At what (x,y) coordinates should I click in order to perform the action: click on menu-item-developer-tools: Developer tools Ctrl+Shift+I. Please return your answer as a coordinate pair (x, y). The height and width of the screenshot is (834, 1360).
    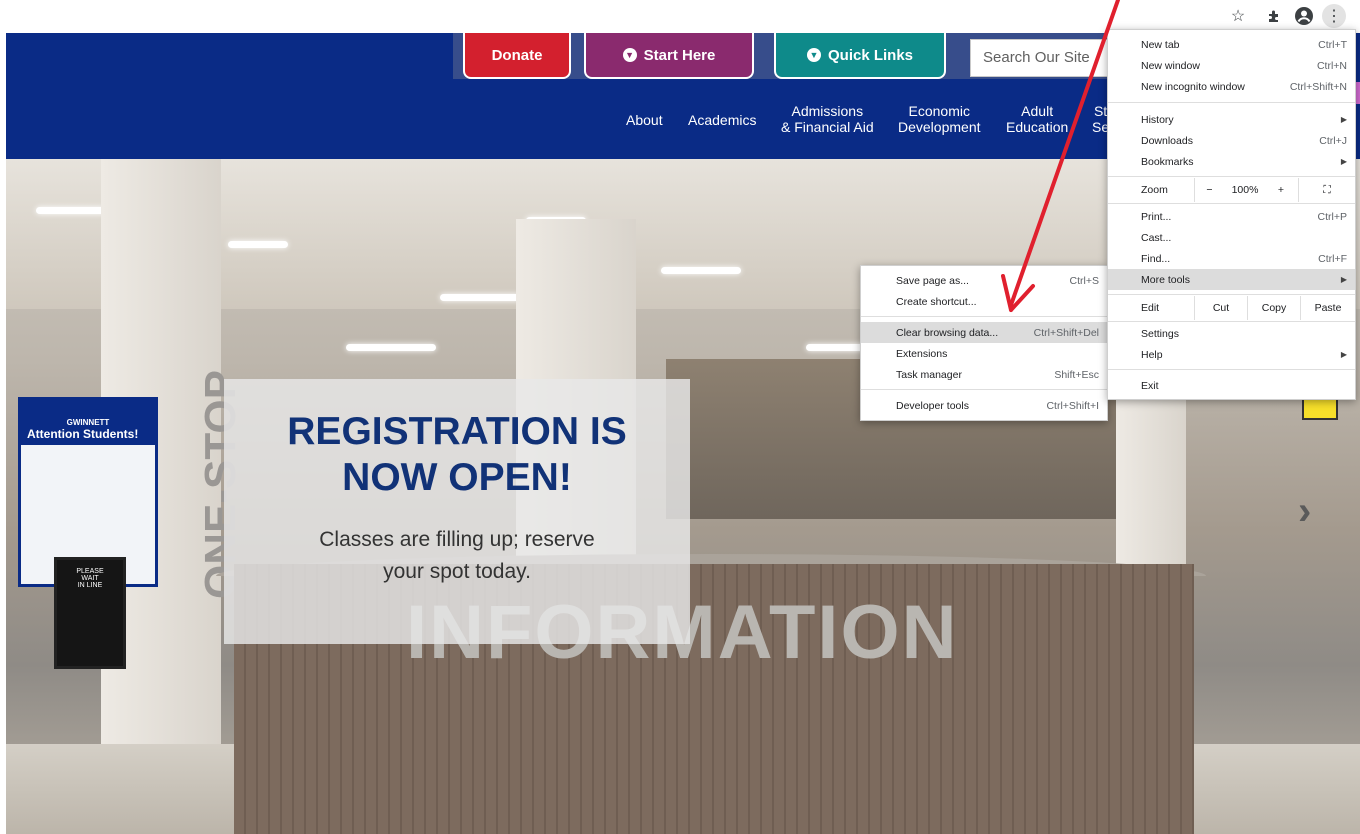
    Looking at the image, I should click on (984, 405).